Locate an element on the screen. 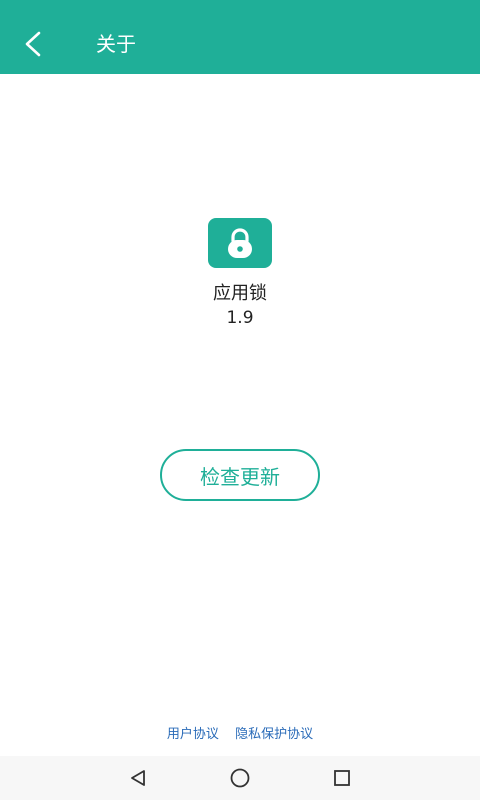 Image resolution: width=480 pixels, height=800 pixels. user-agreement-link: 用户协议 is located at coordinates (193, 734).